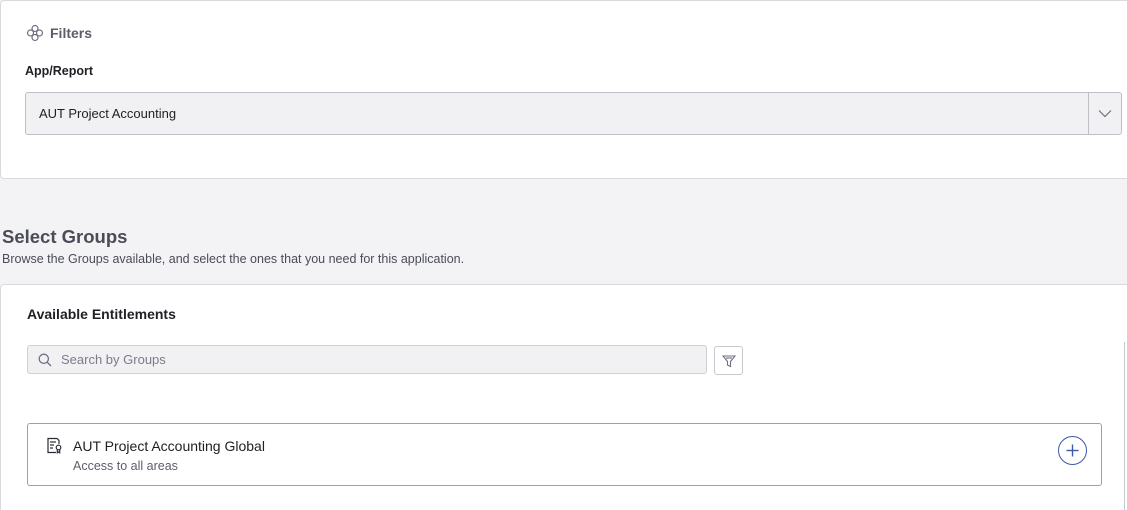  I want to click on search-box, so click(367, 359).